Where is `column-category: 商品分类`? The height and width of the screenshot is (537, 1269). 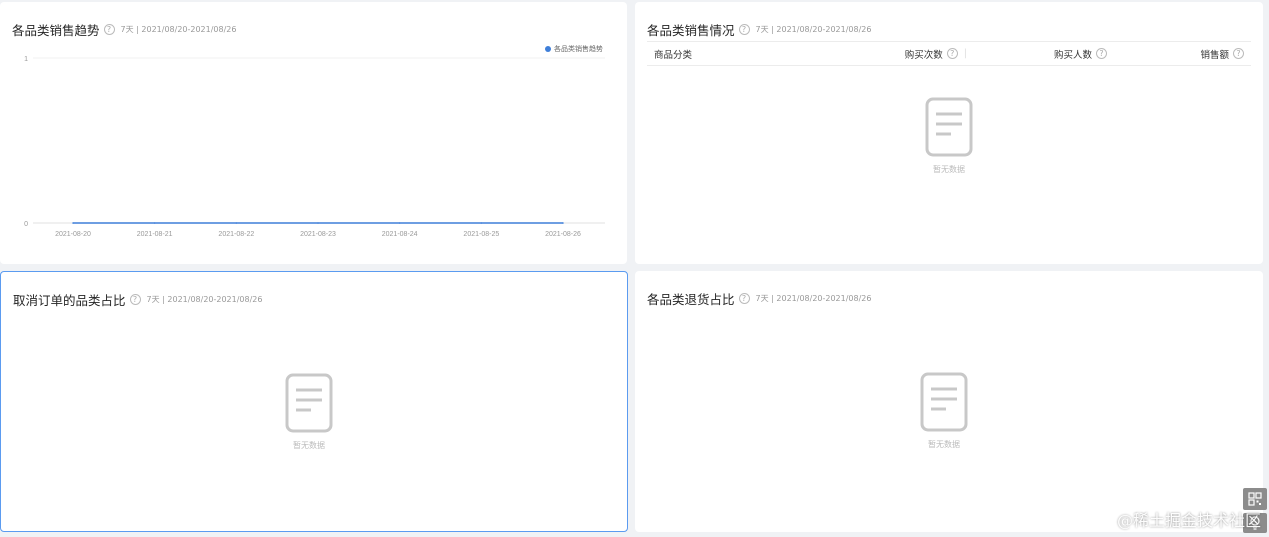 column-category: 商品分类 is located at coordinates (673, 53).